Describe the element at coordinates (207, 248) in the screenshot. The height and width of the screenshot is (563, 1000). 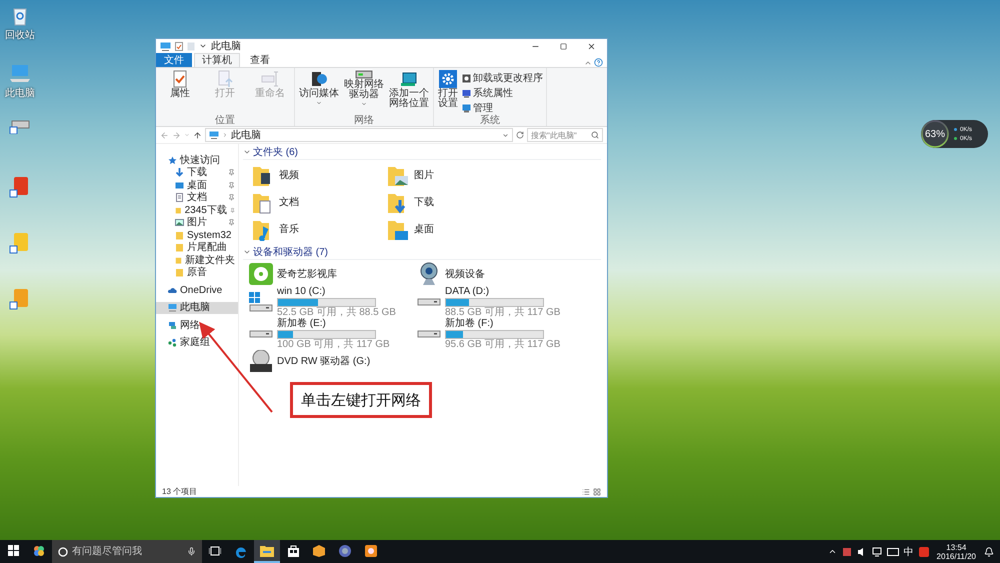
I see `nav-label: 片尾配曲` at that location.